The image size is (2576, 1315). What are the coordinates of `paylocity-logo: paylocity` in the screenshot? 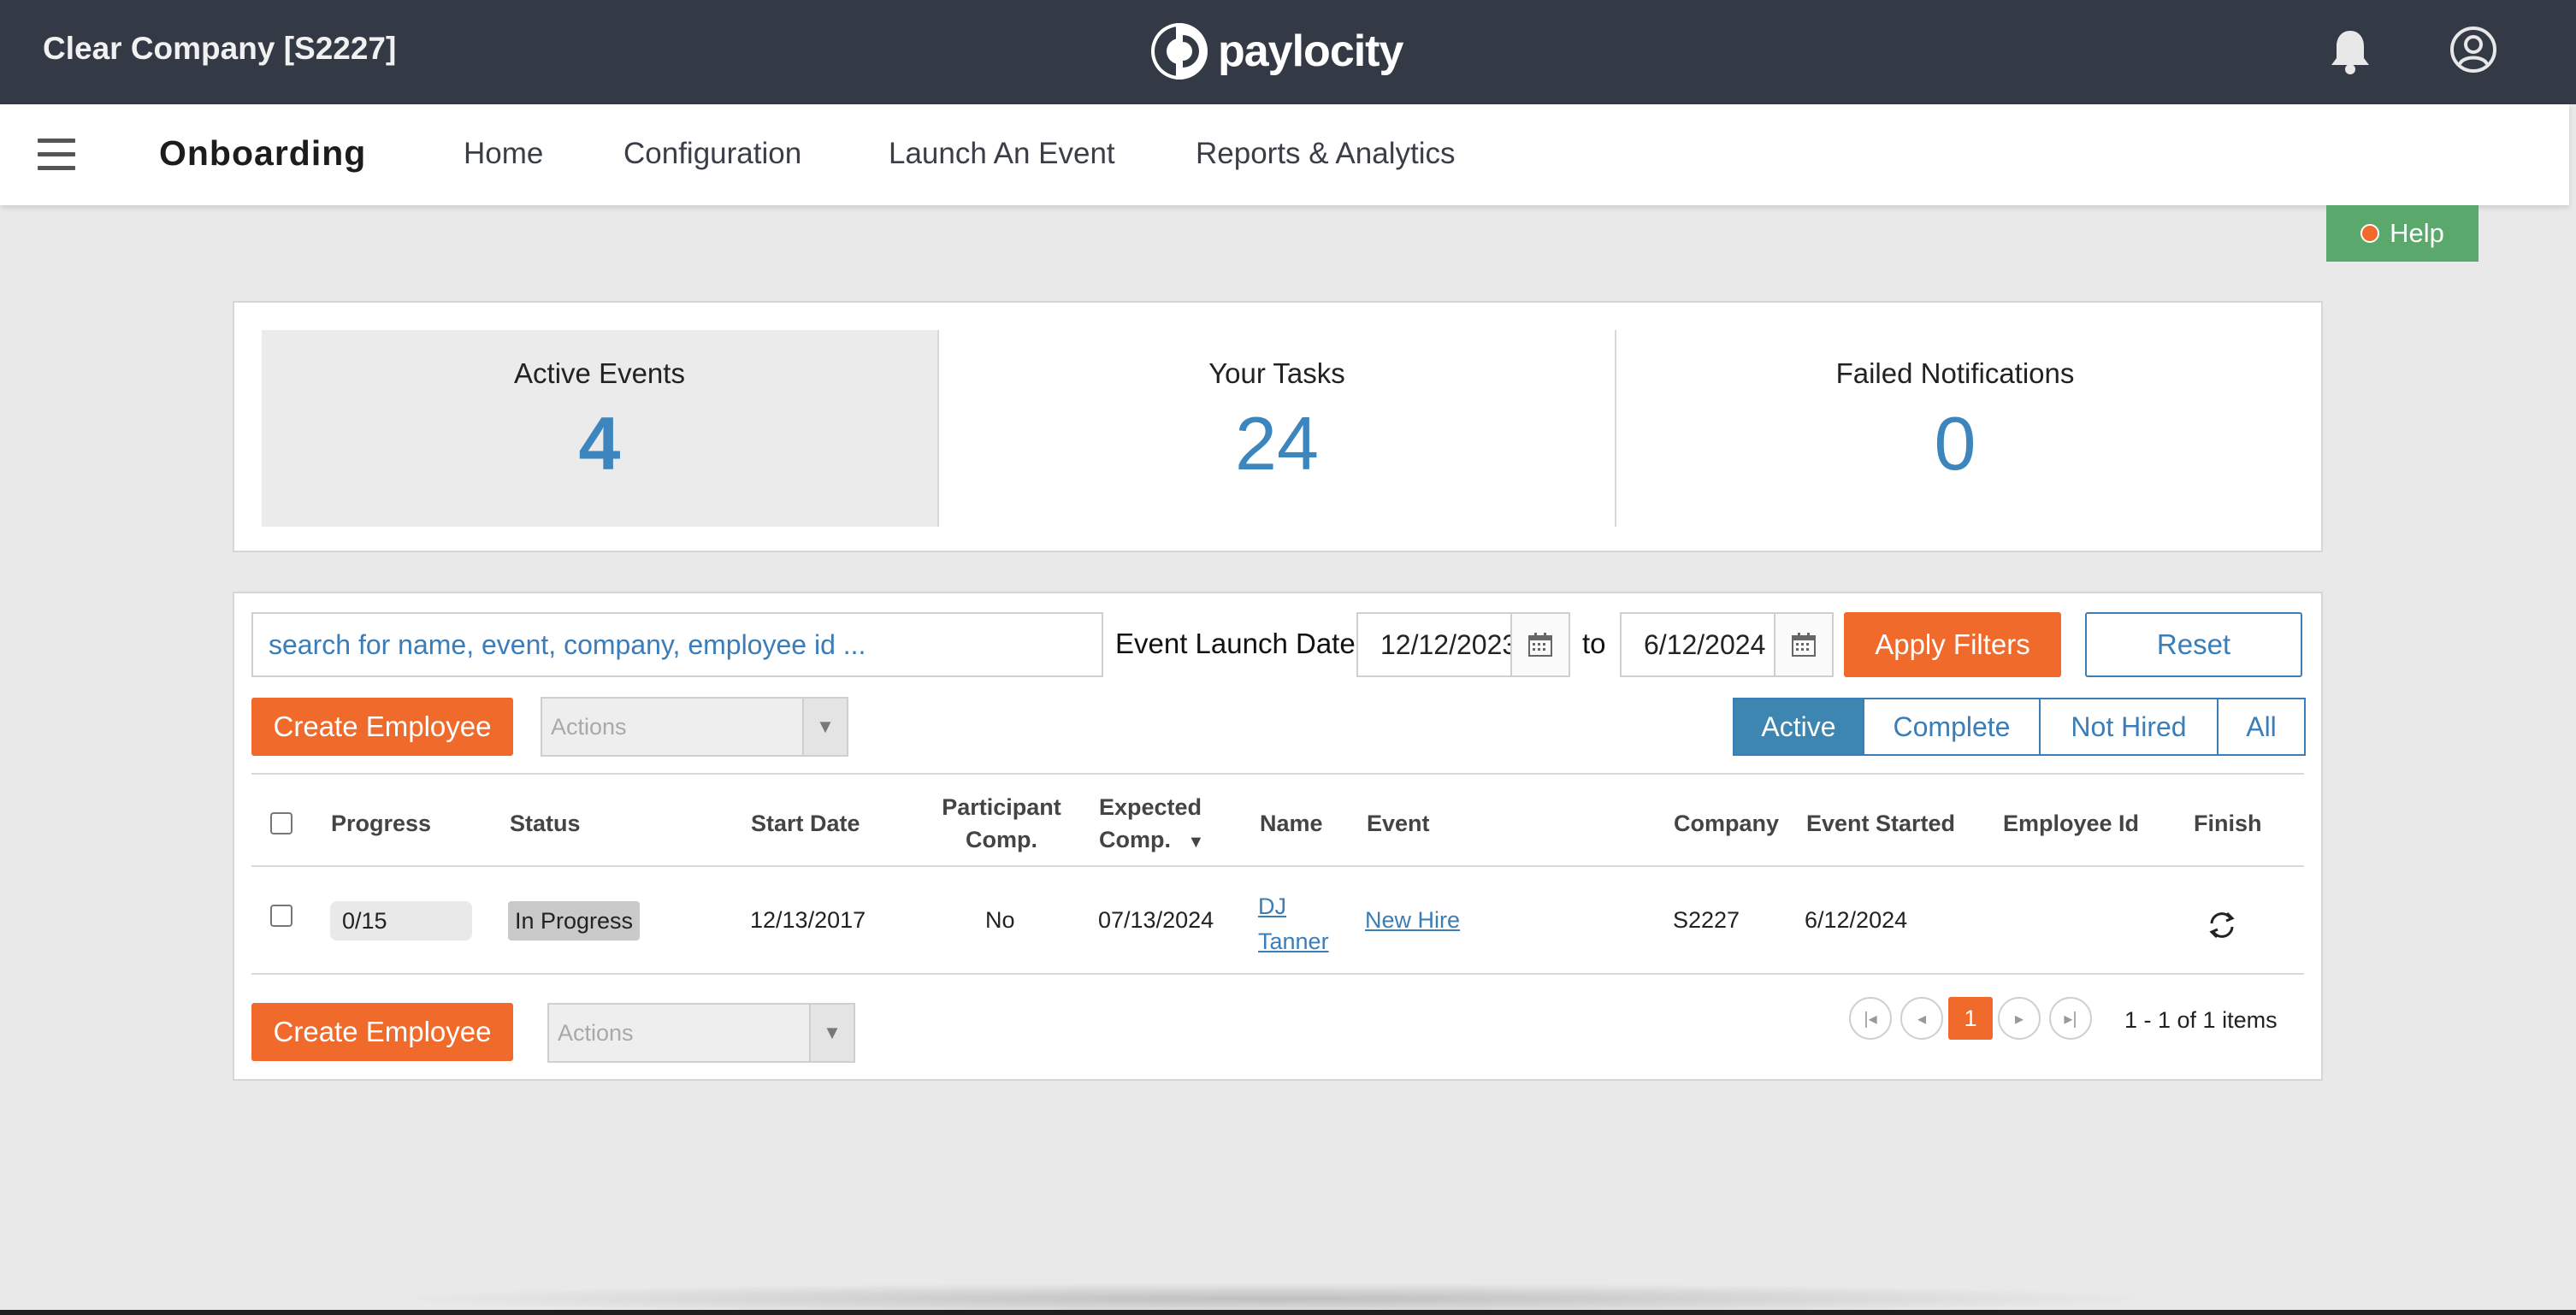 It's located at (1276, 51).